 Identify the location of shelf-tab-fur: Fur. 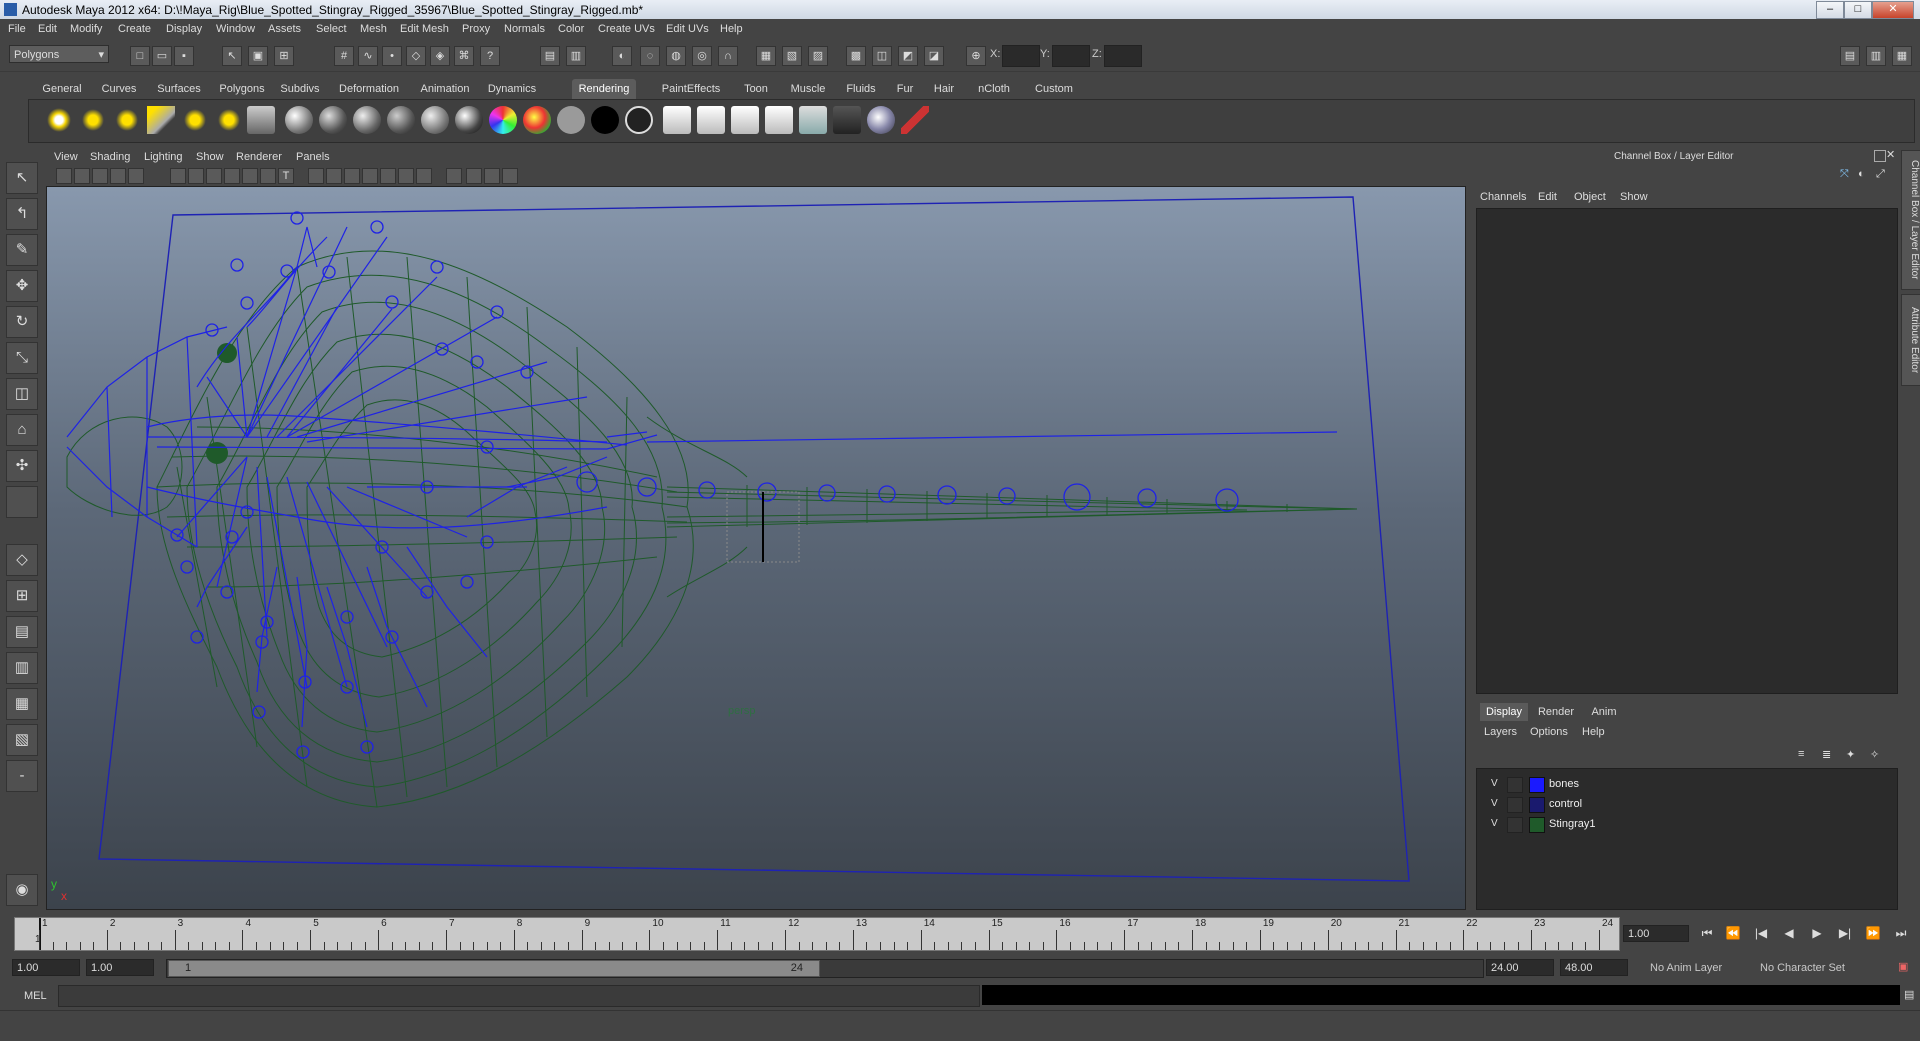
(905, 89).